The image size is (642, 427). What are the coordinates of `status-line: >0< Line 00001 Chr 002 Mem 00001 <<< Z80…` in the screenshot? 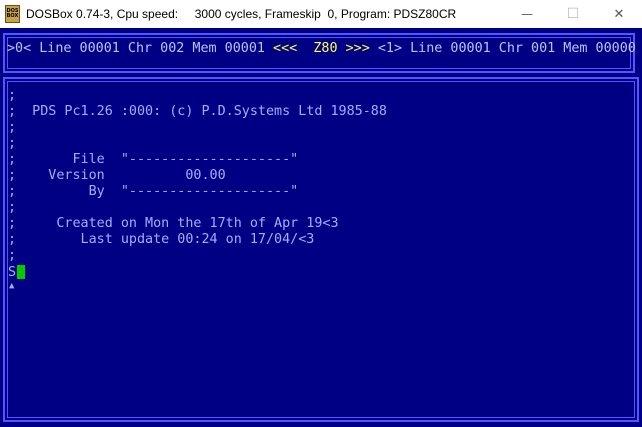 It's located at (321, 49).